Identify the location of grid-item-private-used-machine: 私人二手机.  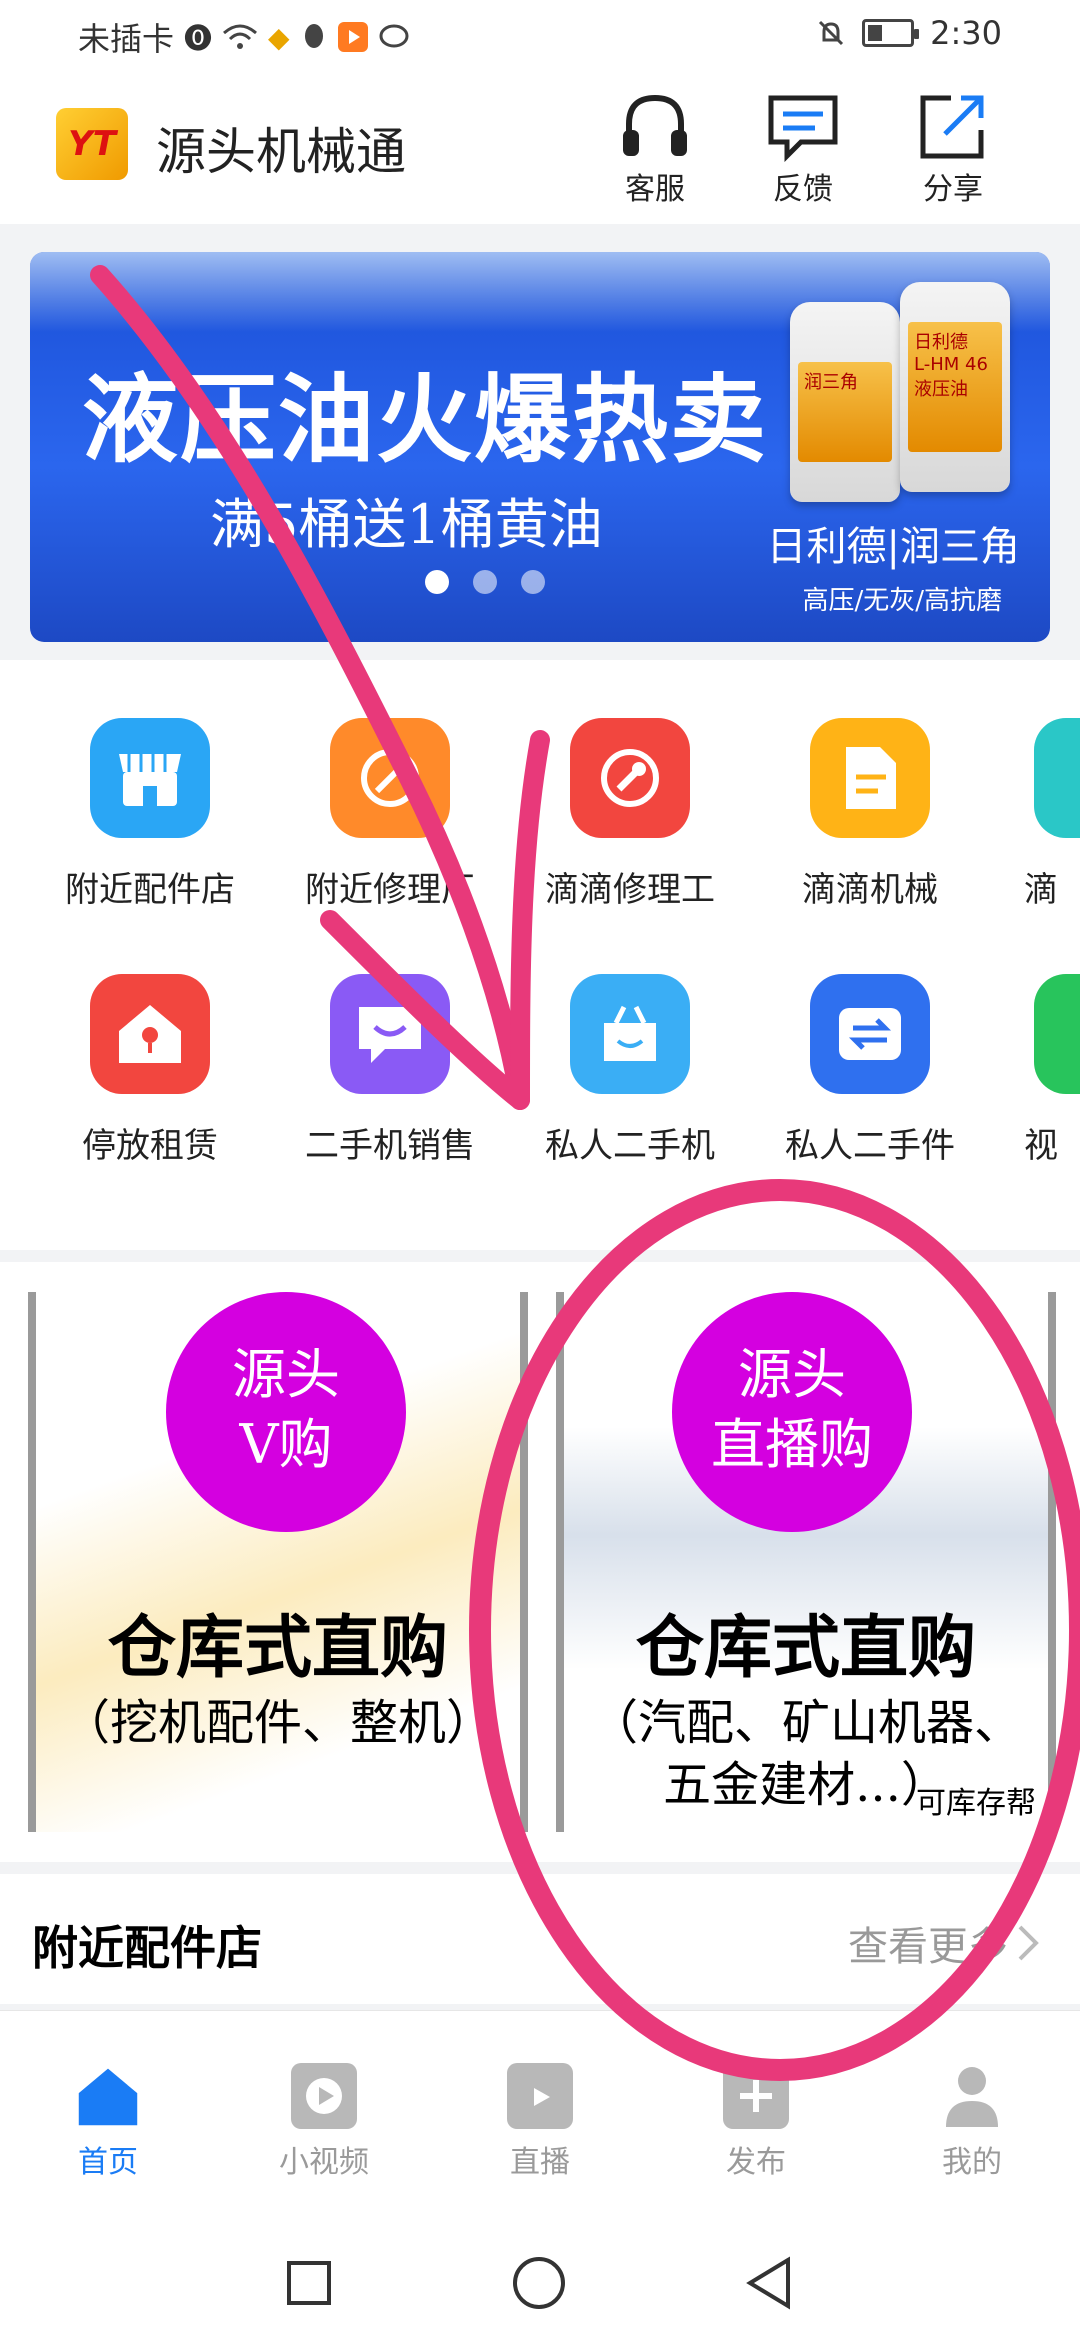
(630, 1070).